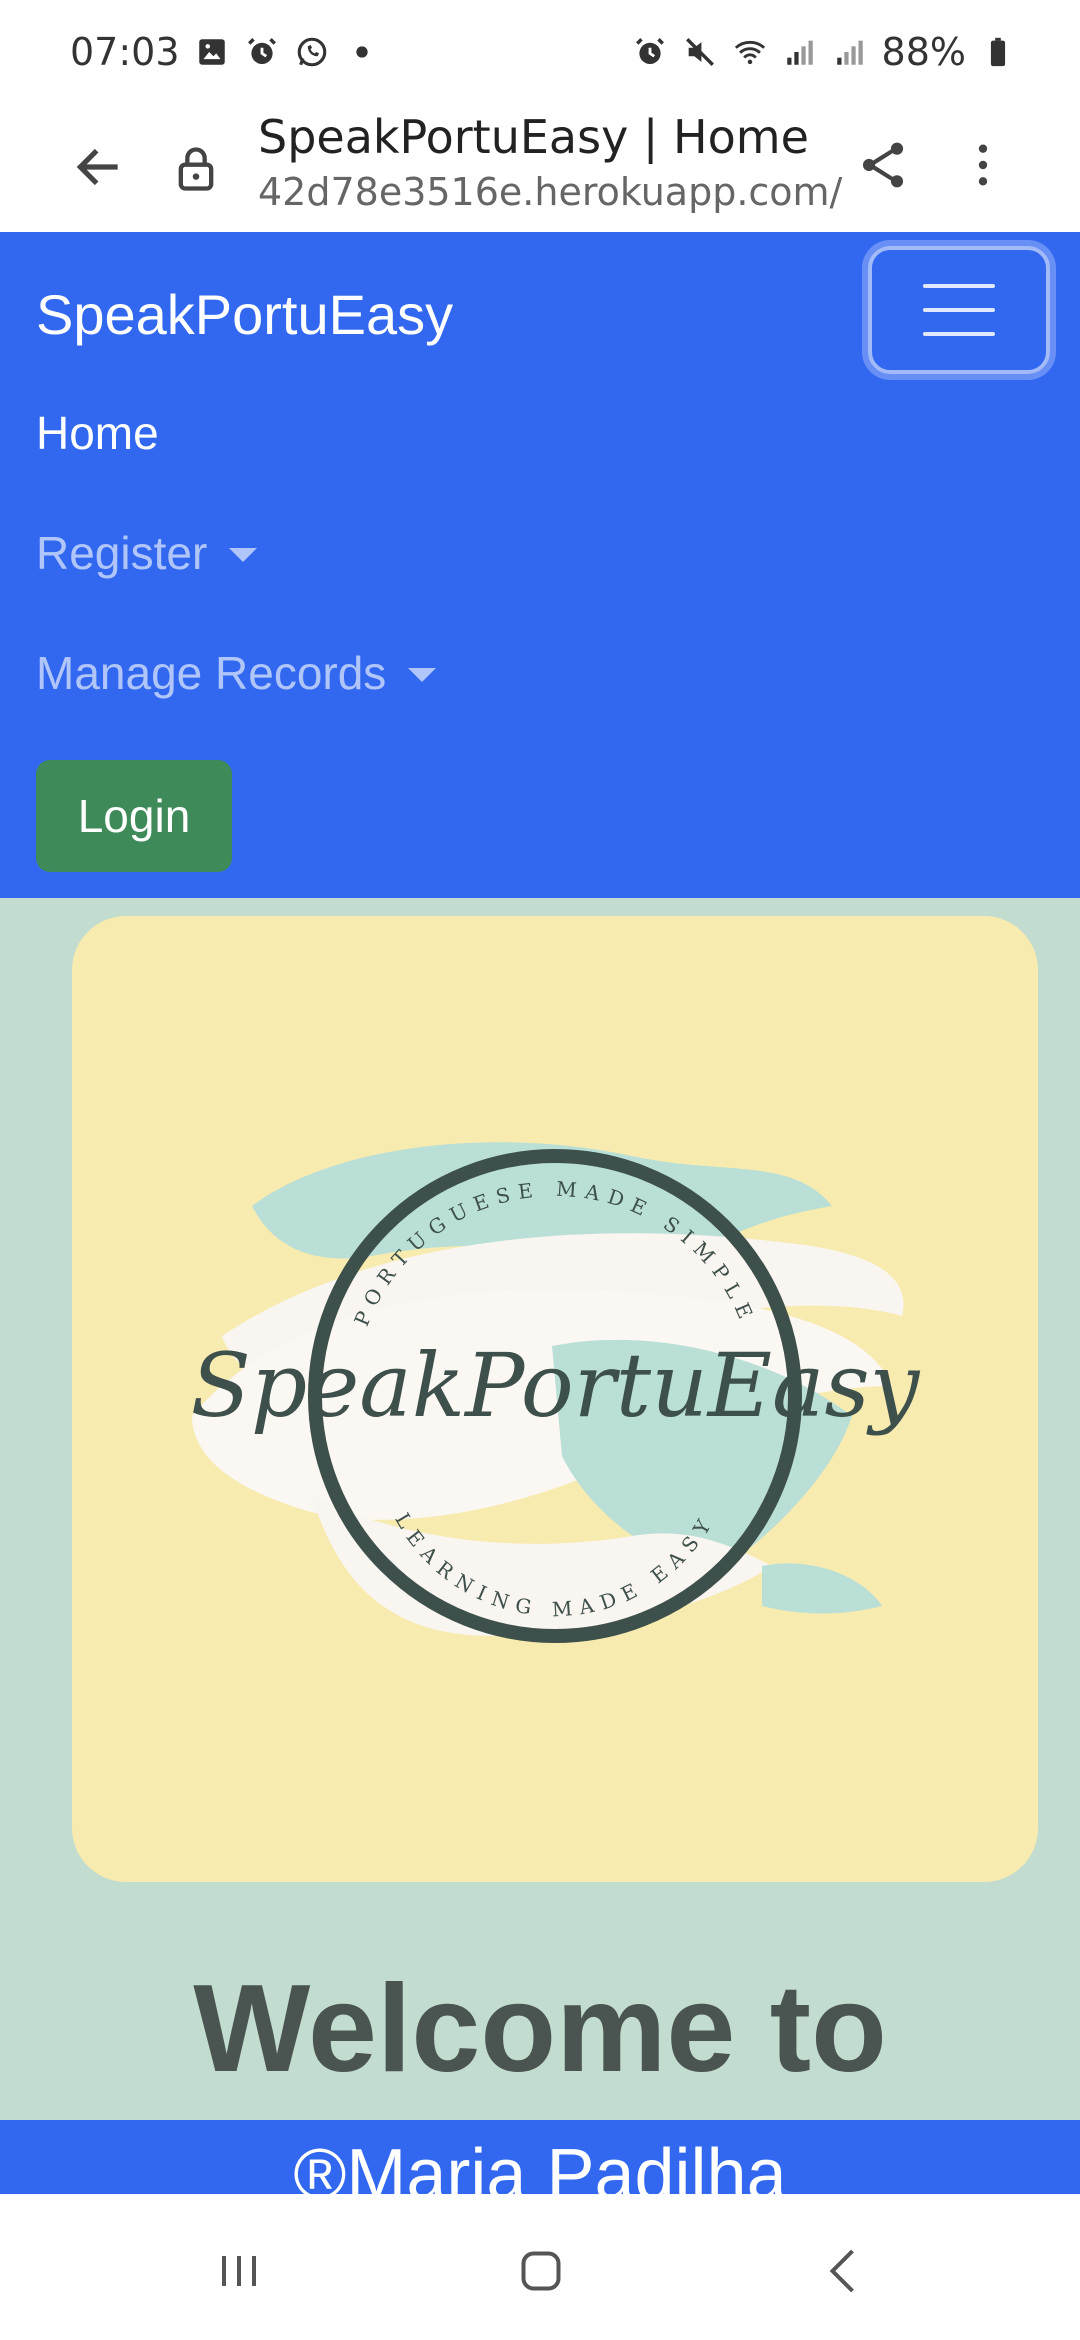 This screenshot has width=1080, height=2340. I want to click on login-button: Login, so click(134, 816).